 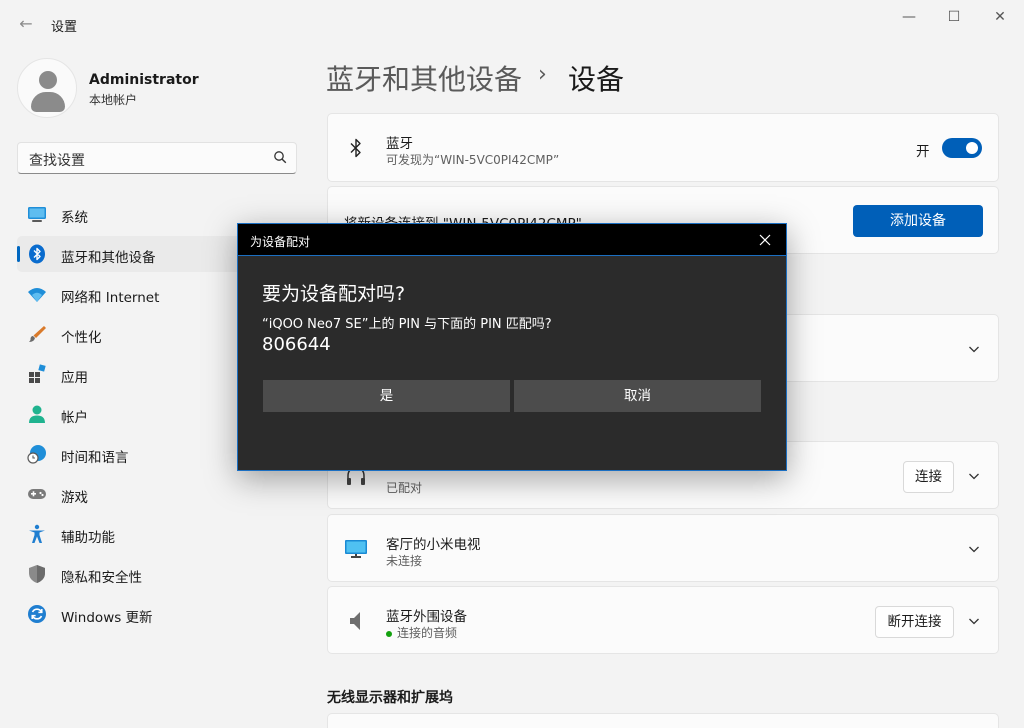 I want to click on sidebar-item-accessibility: 辅助功能, so click(x=162, y=534).